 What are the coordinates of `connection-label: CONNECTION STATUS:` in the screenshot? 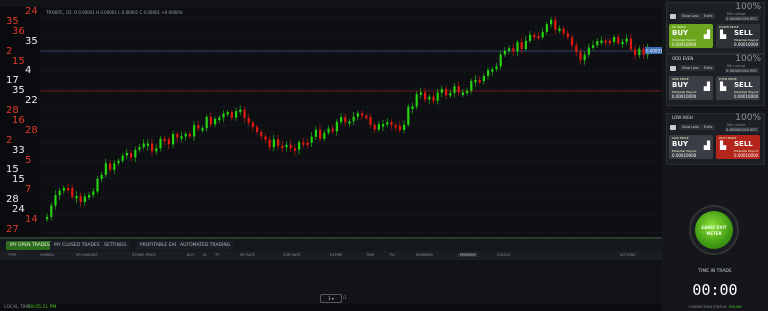 It's located at (708, 307).